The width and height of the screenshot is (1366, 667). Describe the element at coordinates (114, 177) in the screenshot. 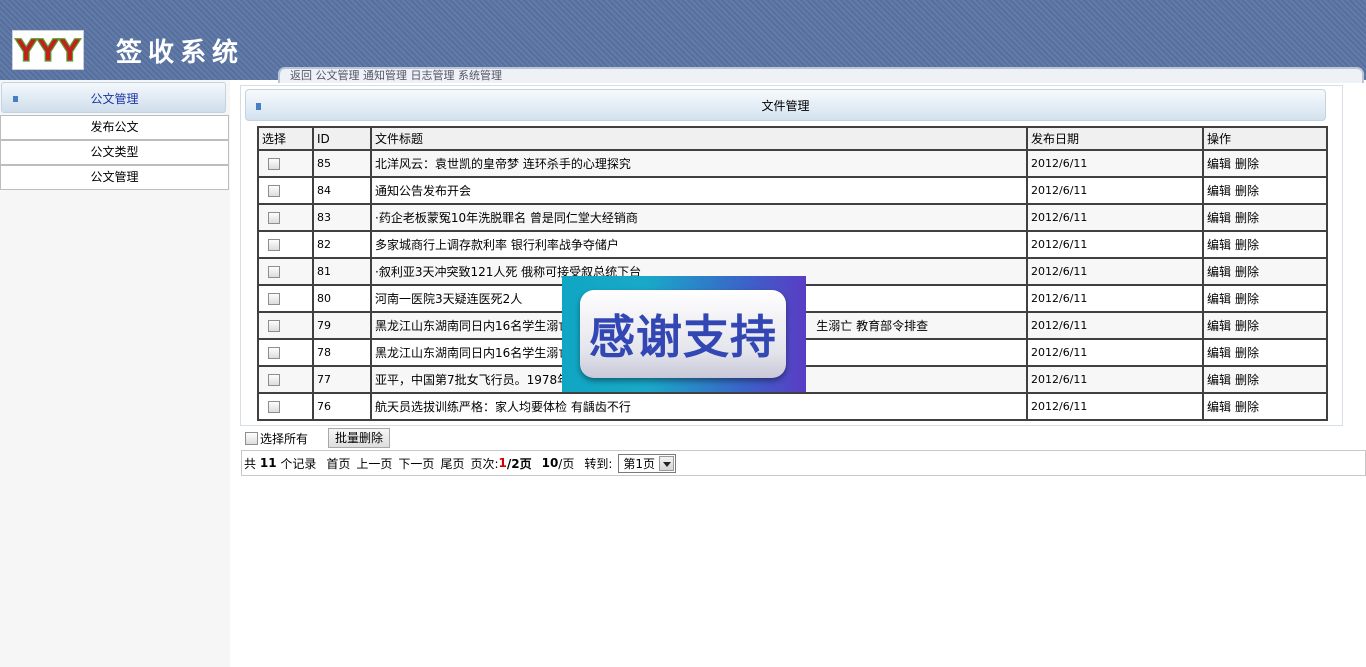

I see `sidebar-item-doc-manage: 公文管理` at that location.